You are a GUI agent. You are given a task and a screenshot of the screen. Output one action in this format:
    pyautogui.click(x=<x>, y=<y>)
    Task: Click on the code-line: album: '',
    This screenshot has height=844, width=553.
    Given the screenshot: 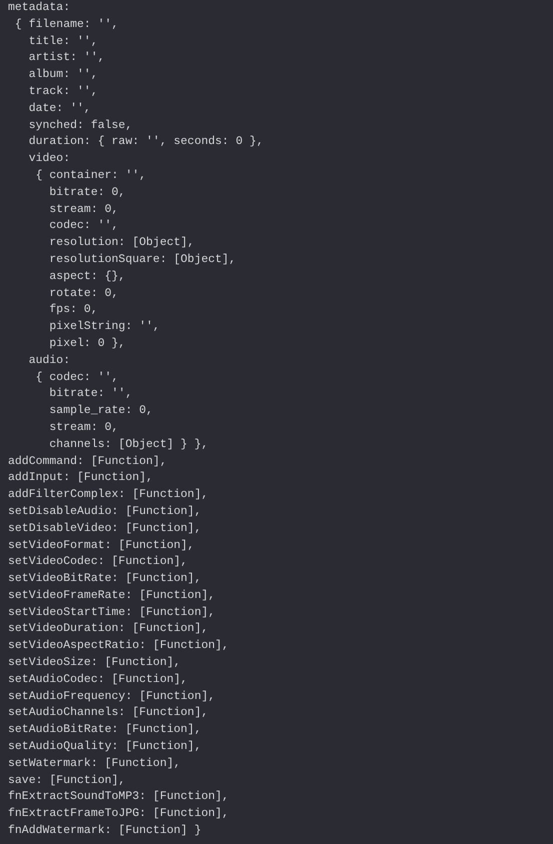 What is the action you would take?
    pyautogui.click(x=63, y=75)
    